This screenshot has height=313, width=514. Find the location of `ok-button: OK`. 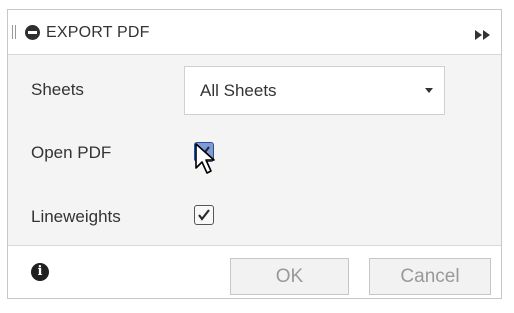

ok-button: OK is located at coordinates (289, 276).